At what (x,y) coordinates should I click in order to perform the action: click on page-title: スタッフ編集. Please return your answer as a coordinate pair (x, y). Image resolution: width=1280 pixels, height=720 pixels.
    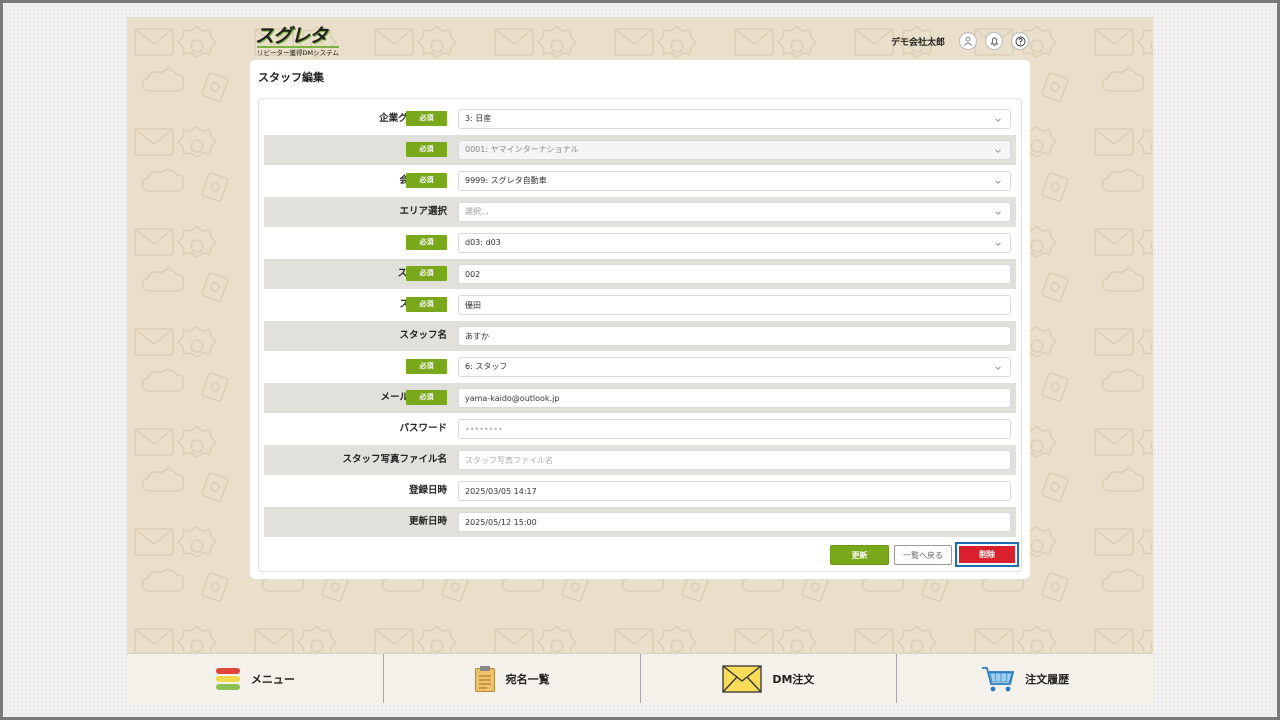
    Looking at the image, I should click on (291, 77).